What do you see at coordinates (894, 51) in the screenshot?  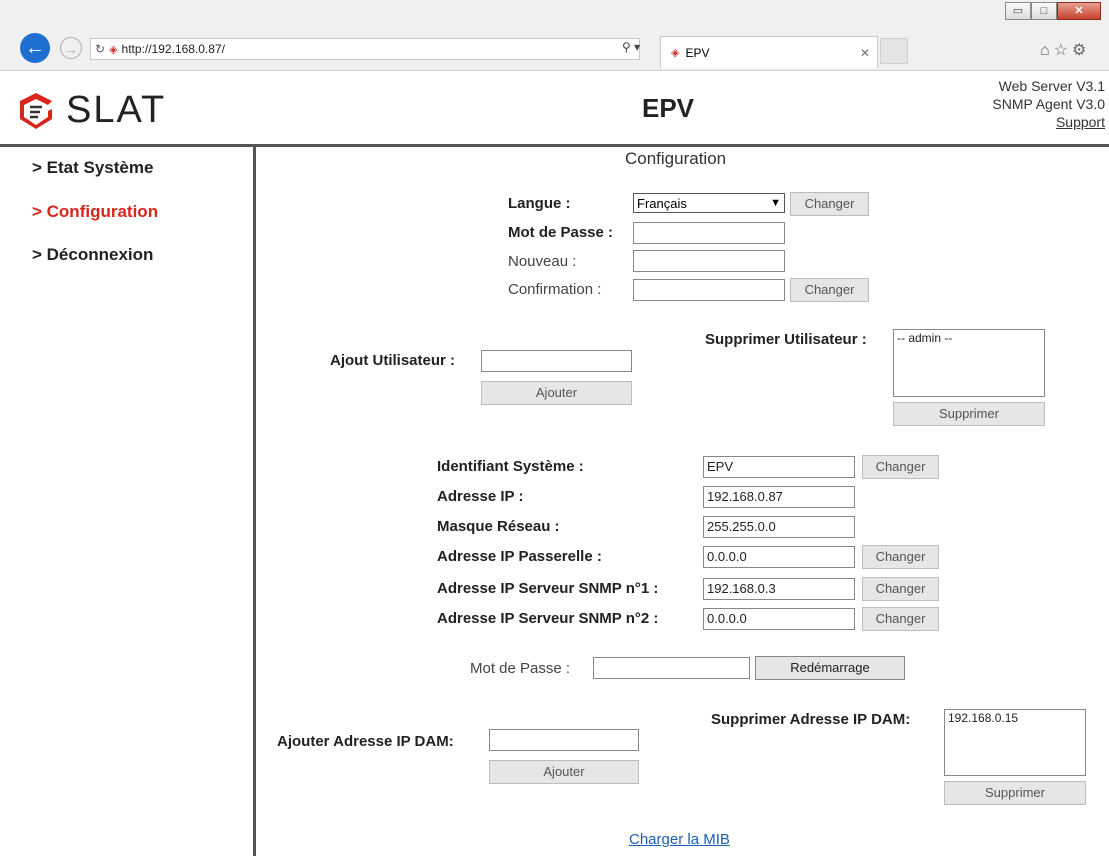 I see `new-tab-button` at bounding box center [894, 51].